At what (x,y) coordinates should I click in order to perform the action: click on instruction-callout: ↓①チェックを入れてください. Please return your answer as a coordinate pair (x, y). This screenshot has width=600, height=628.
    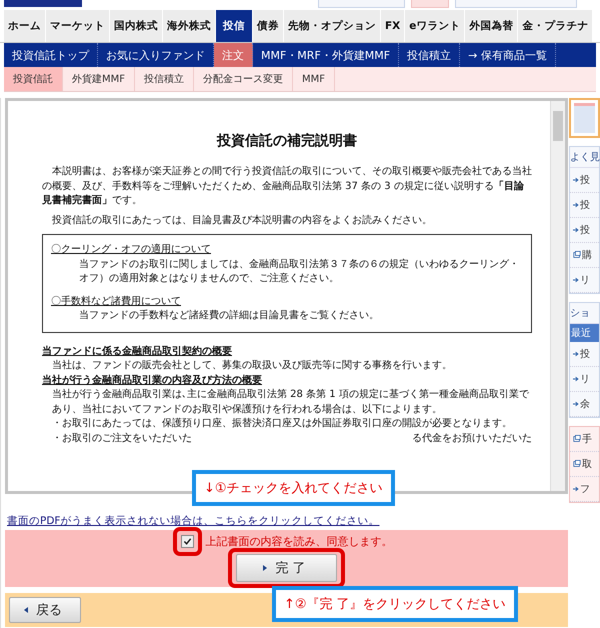
    Looking at the image, I should click on (293, 488).